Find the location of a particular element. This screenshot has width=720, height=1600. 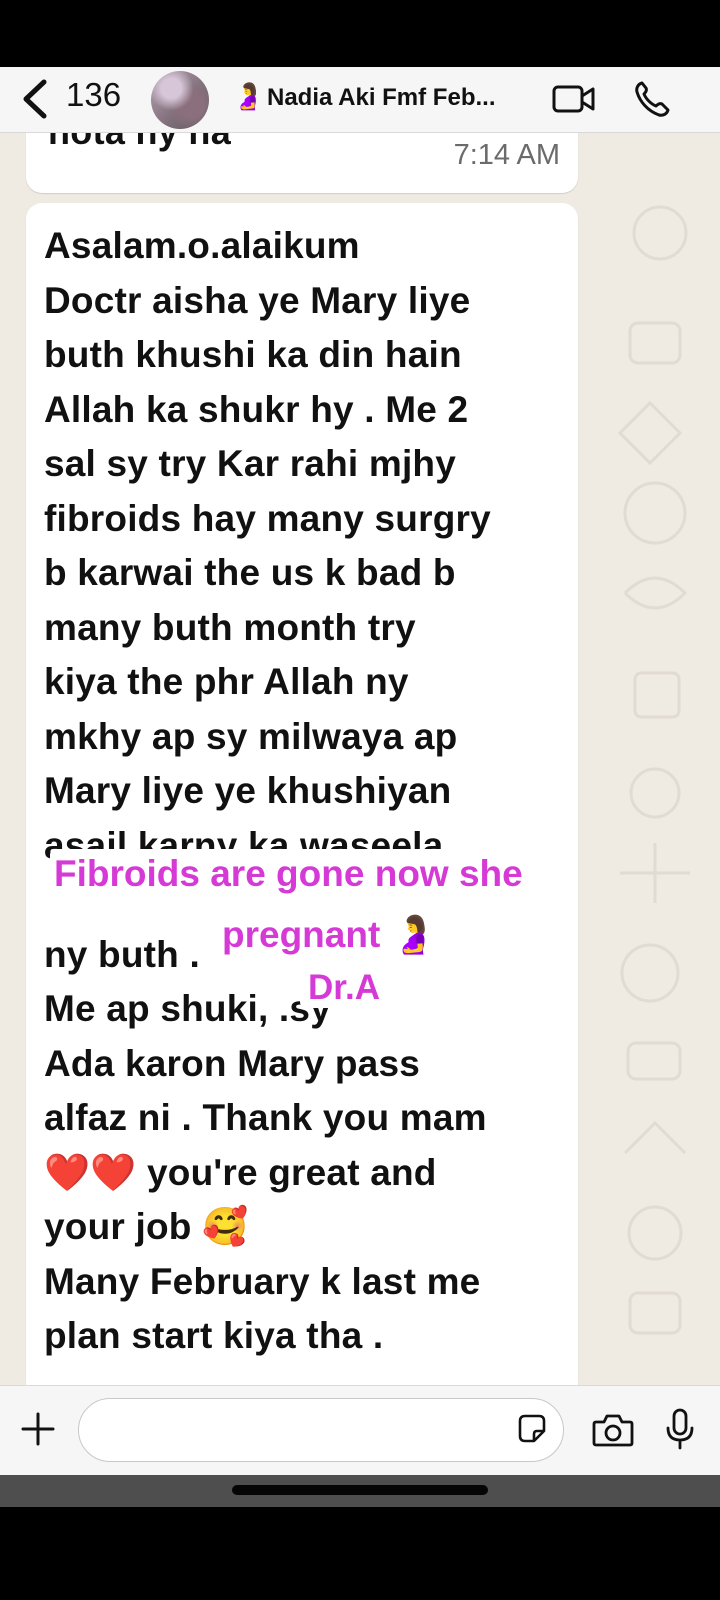

video-call-icon is located at coordinates (574, 99).